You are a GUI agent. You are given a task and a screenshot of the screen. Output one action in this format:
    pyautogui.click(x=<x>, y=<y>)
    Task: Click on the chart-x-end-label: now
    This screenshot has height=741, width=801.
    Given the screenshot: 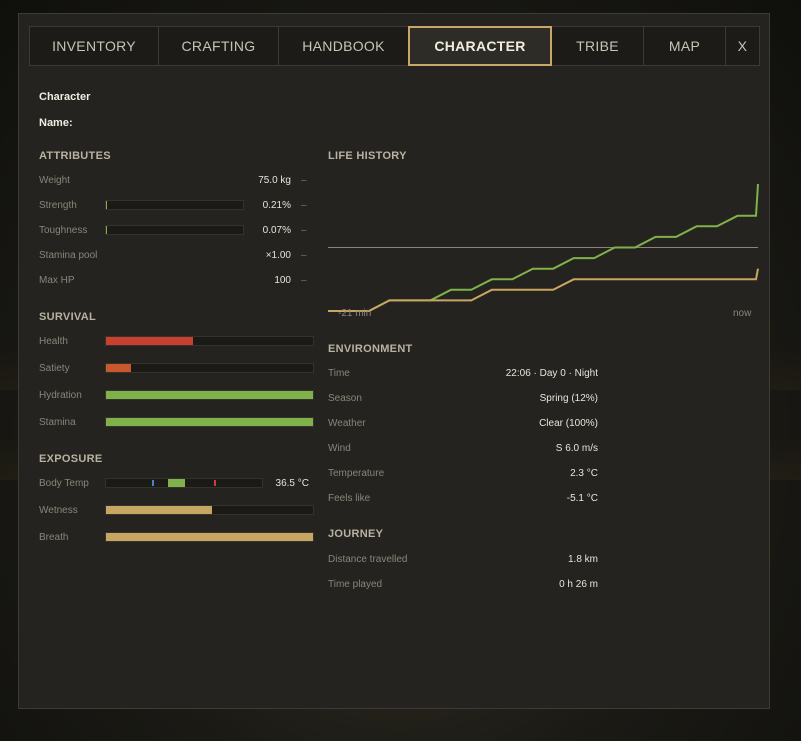 What is the action you would take?
    pyautogui.click(x=742, y=313)
    